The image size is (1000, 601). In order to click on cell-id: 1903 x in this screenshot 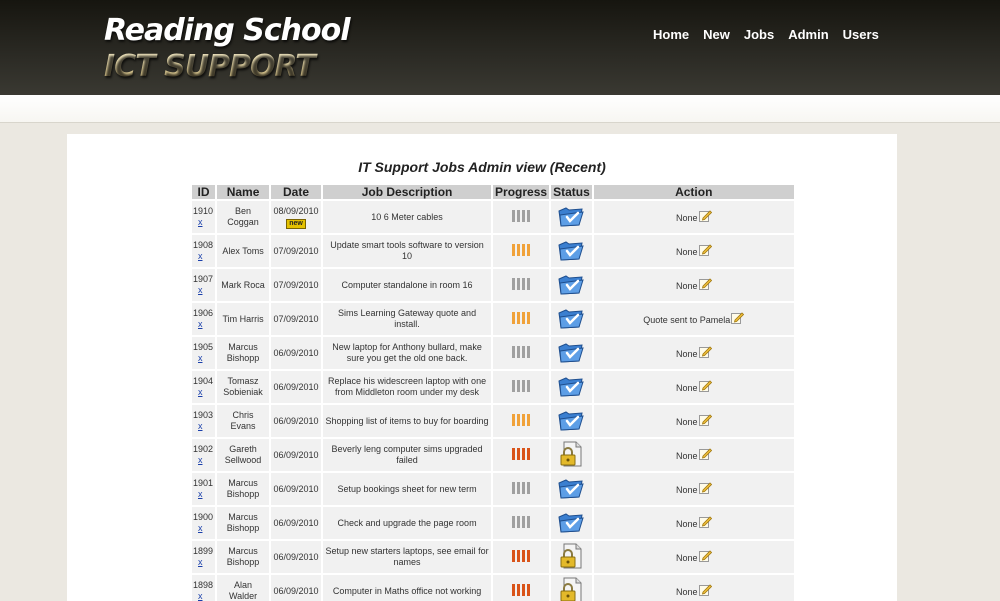, I will do `click(204, 421)`.